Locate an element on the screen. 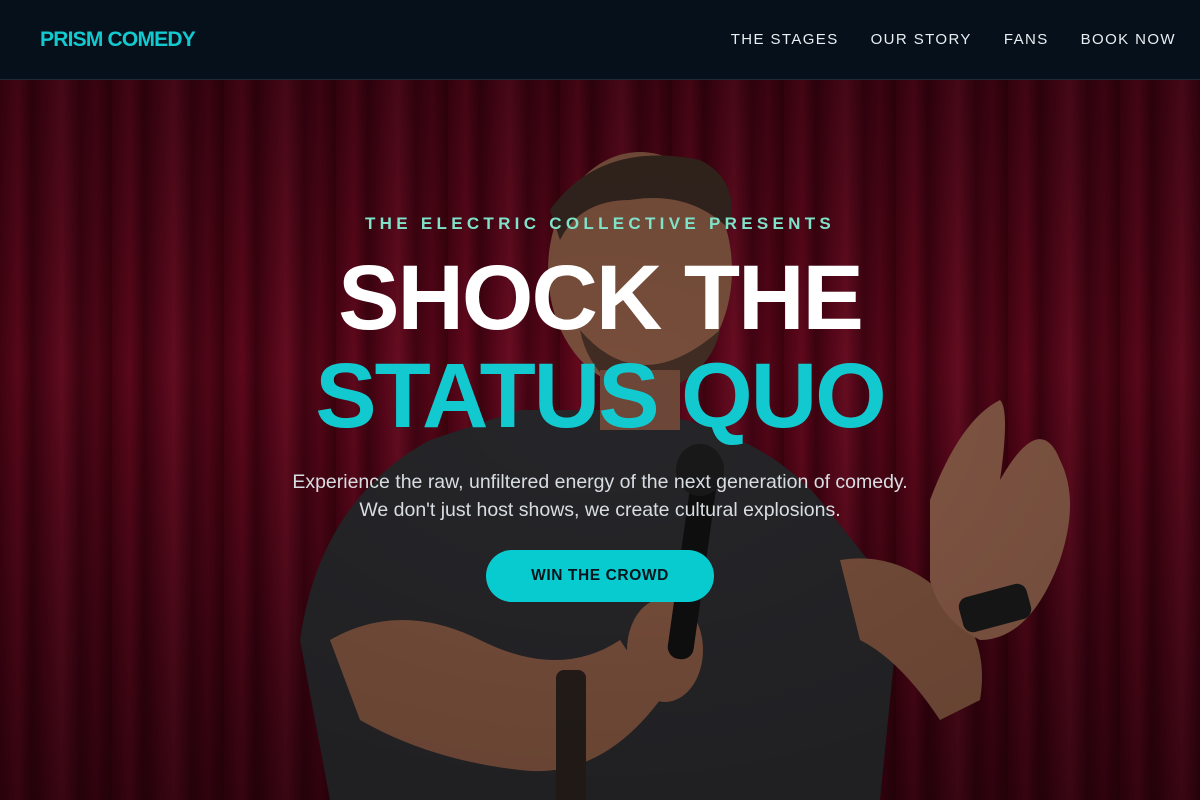 The height and width of the screenshot is (800, 1200). nav-link-our-story: OUR STORY is located at coordinates (921, 39).